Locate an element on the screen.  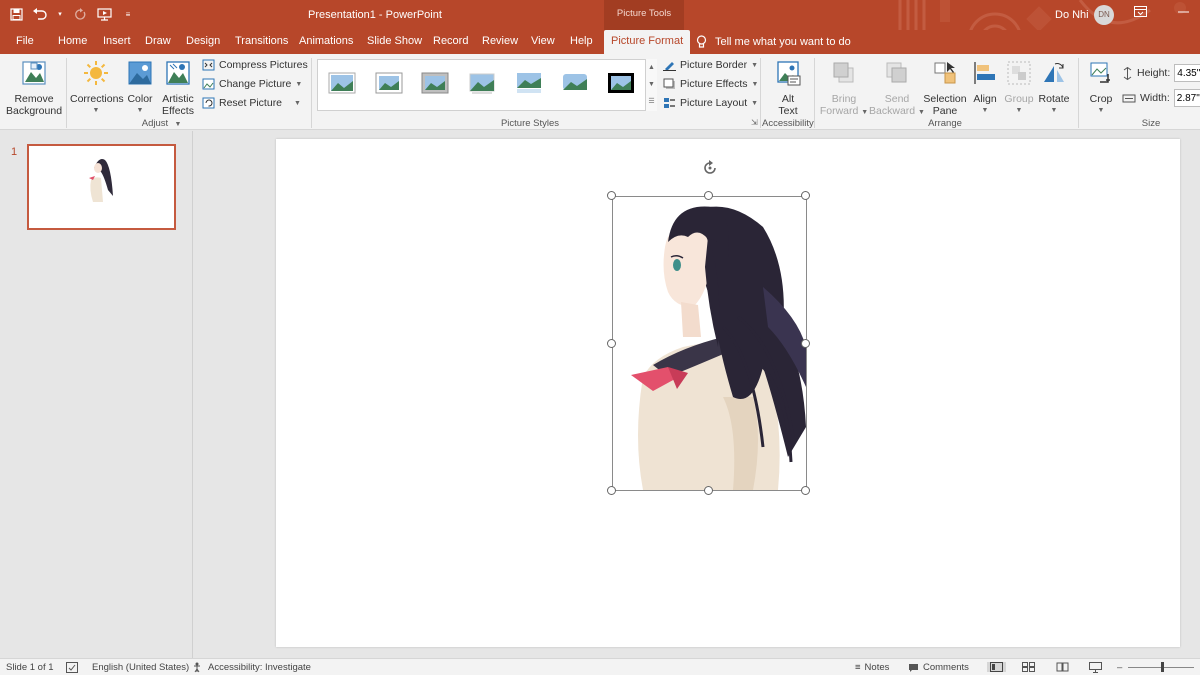
tab-insert: Insert is located at coordinates (117, 42).